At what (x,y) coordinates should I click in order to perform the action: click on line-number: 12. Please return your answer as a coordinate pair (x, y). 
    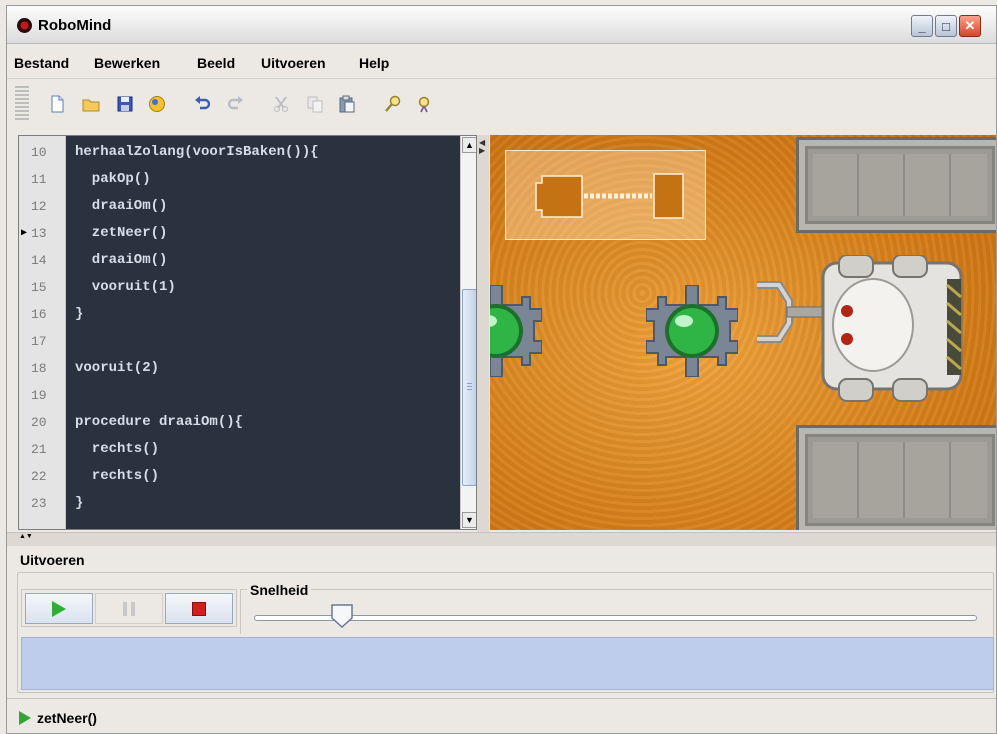
    Looking at the image, I should click on (39, 206).